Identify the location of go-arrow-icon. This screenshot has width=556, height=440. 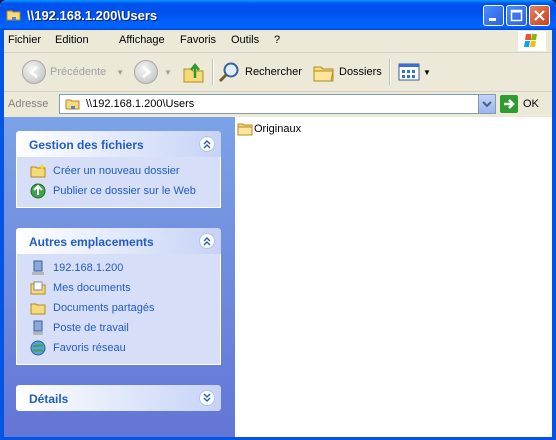
(509, 104).